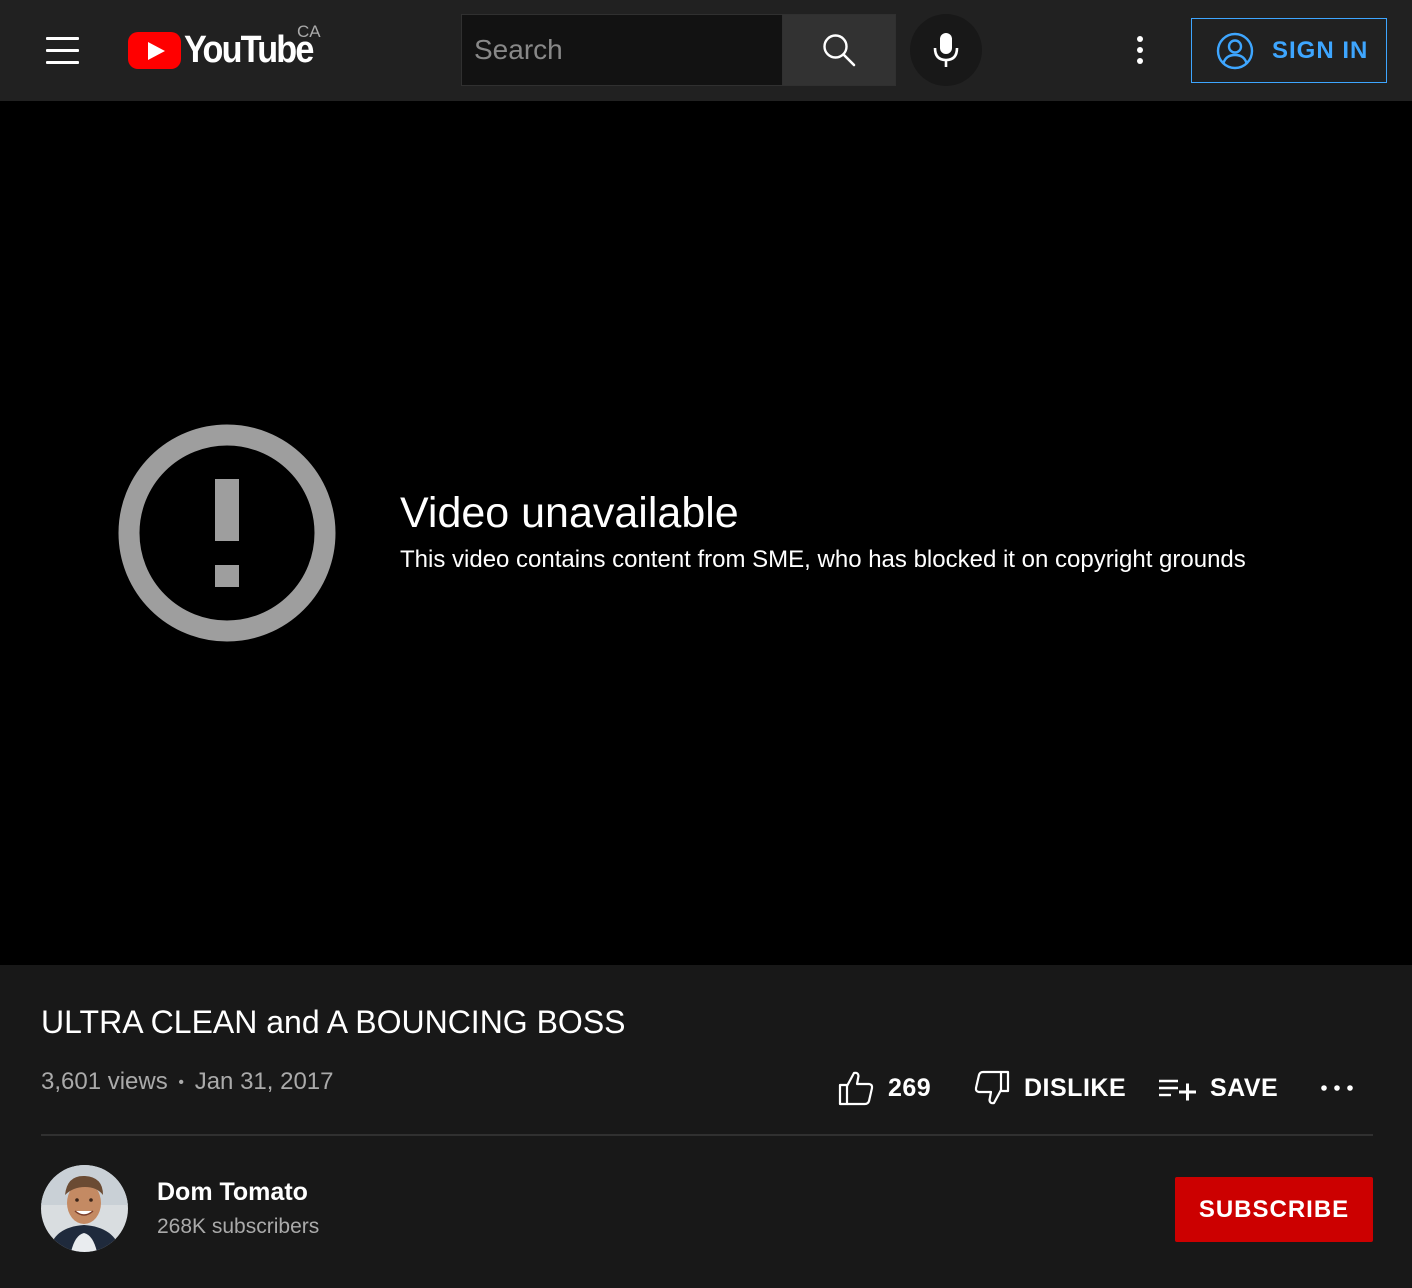 This screenshot has height=1288, width=1412. What do you see at coordinates (154, 50) in the screenshot?
I see `youtube-play-icon` at bounding box center [154, 50].